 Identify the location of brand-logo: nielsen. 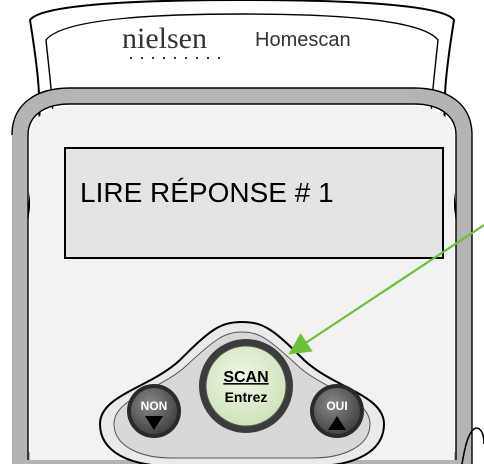
(164, 38).